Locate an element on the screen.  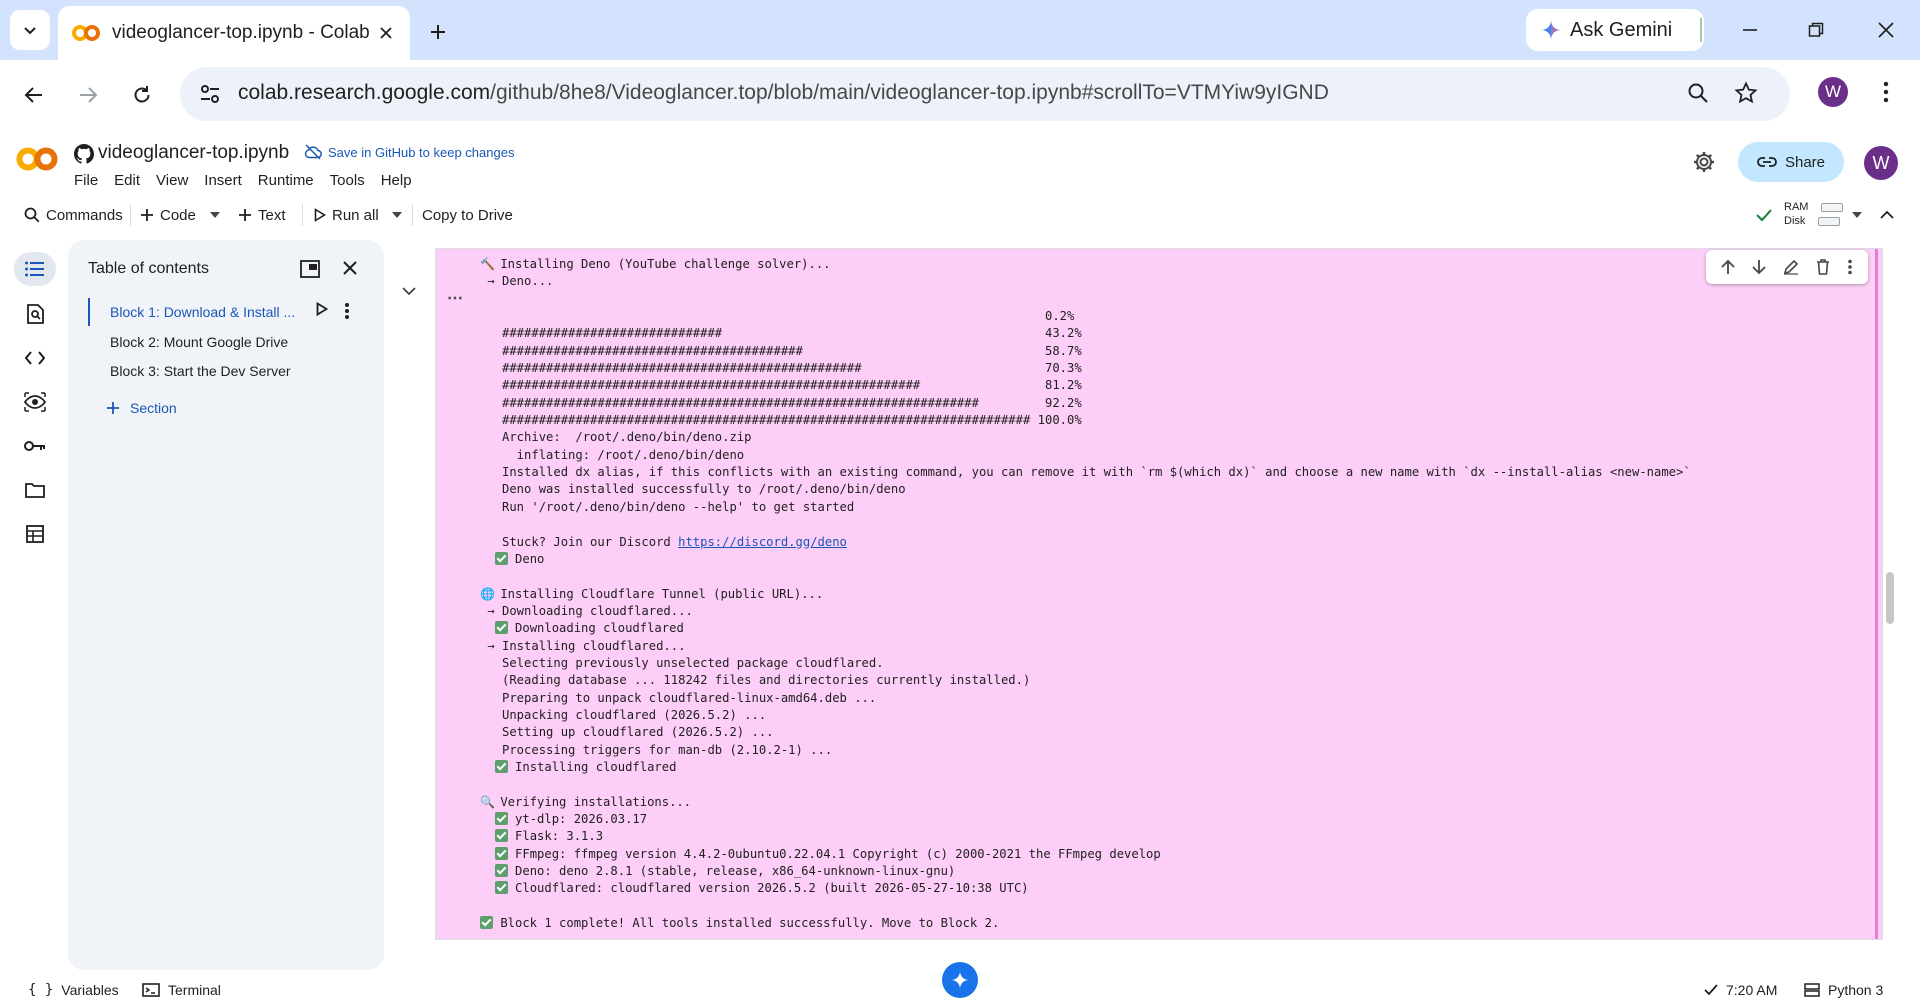
ask-gemini-button: Ask Gemini is located at coordinates (1615, 30).